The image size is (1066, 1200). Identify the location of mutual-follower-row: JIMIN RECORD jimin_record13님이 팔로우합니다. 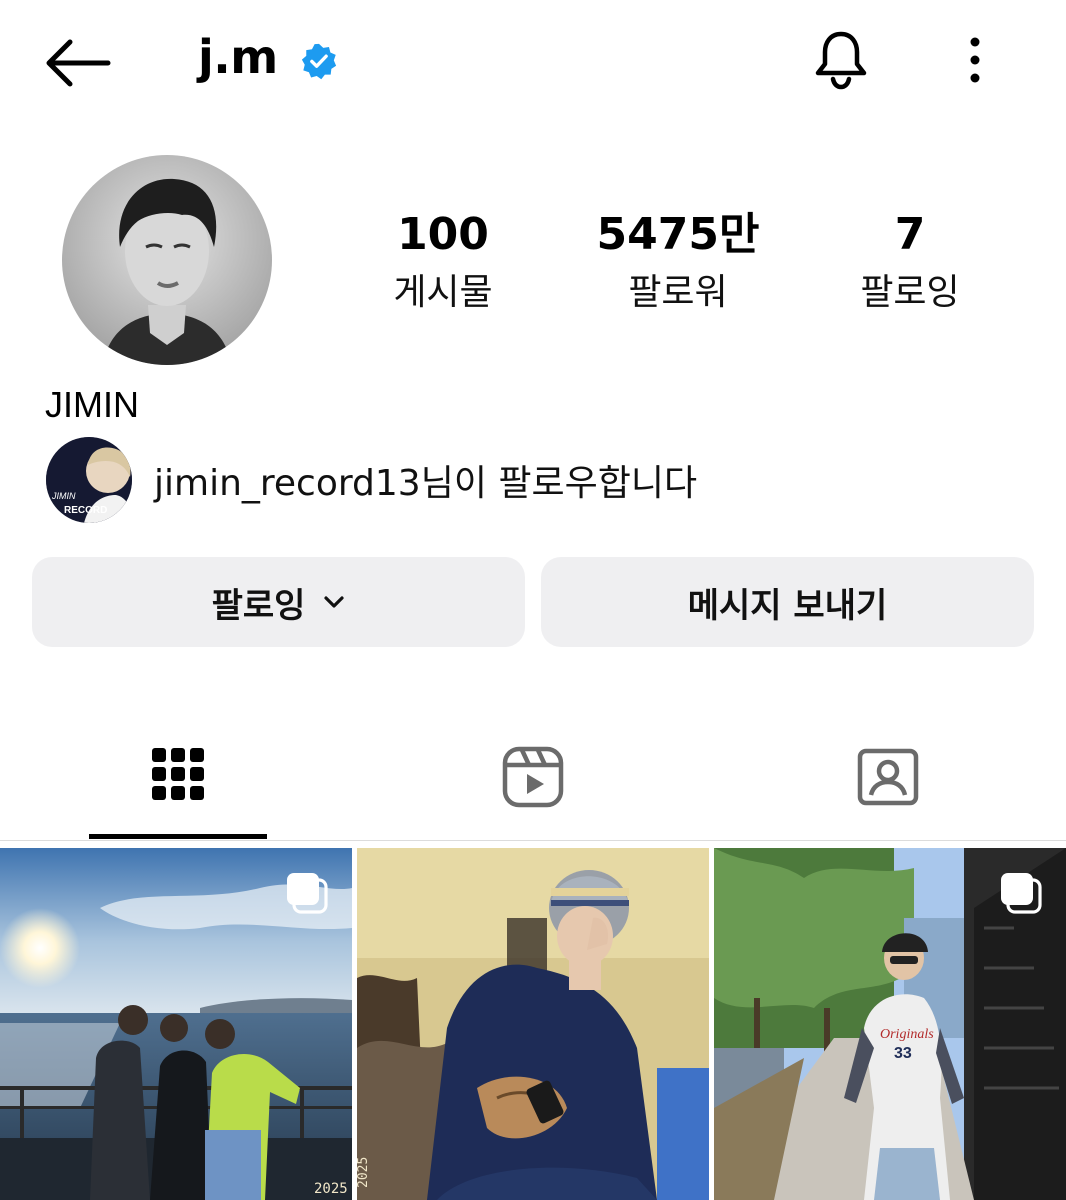
(371, 480).